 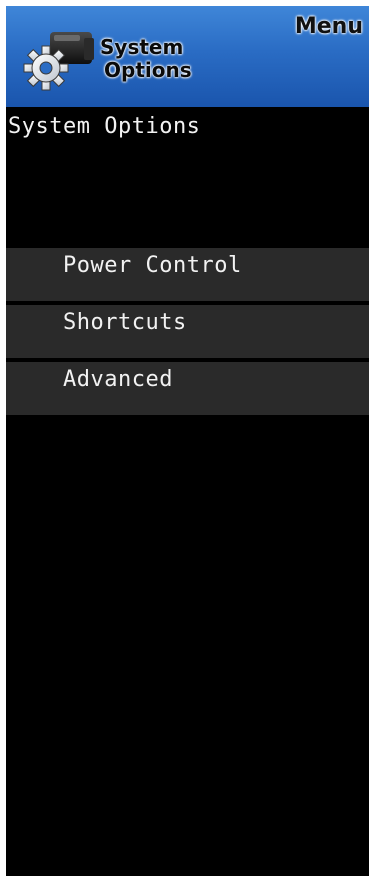 What do you see at coordinates (148, 70) in the screenshot?
I see `header-title-line2: Options` at bounding box center [148, 70].